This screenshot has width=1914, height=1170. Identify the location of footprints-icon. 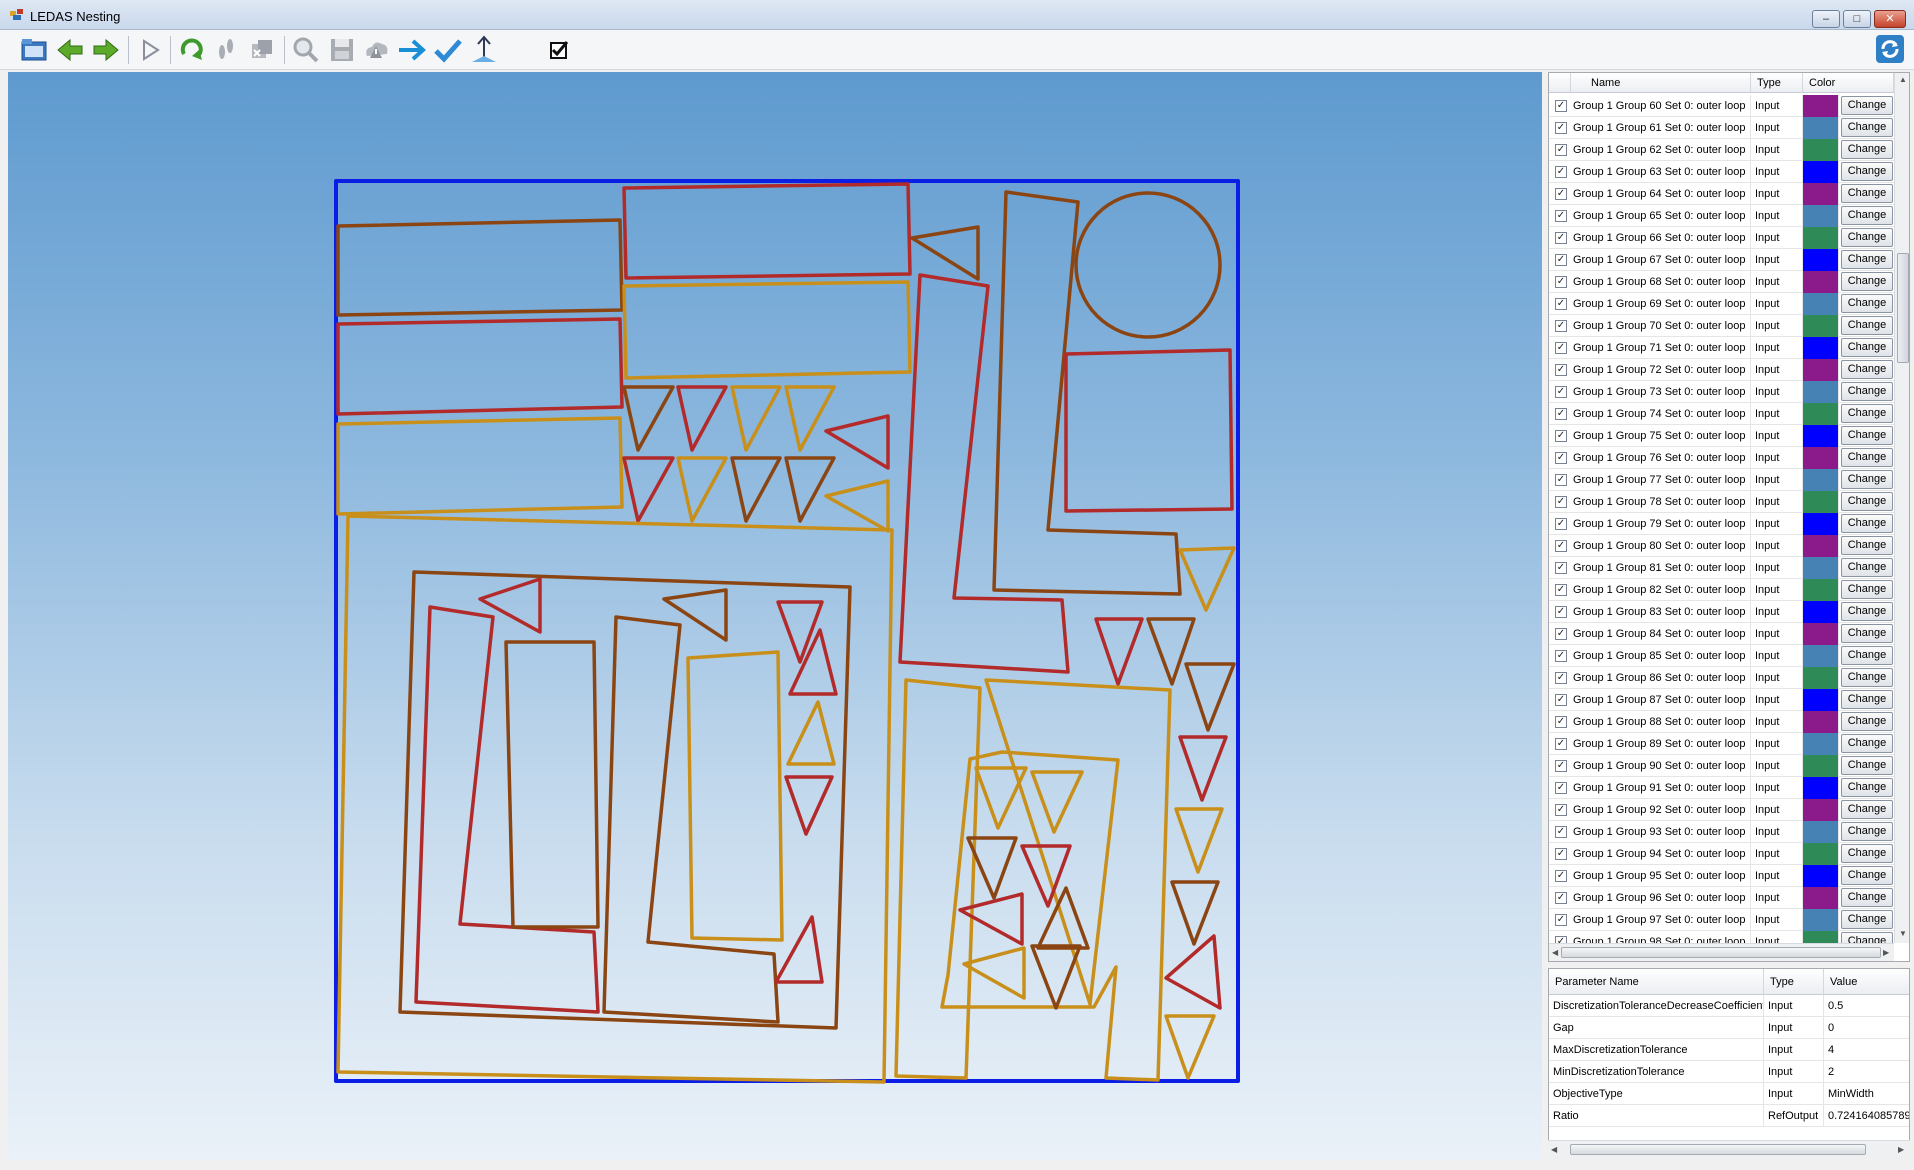
(226, 50).